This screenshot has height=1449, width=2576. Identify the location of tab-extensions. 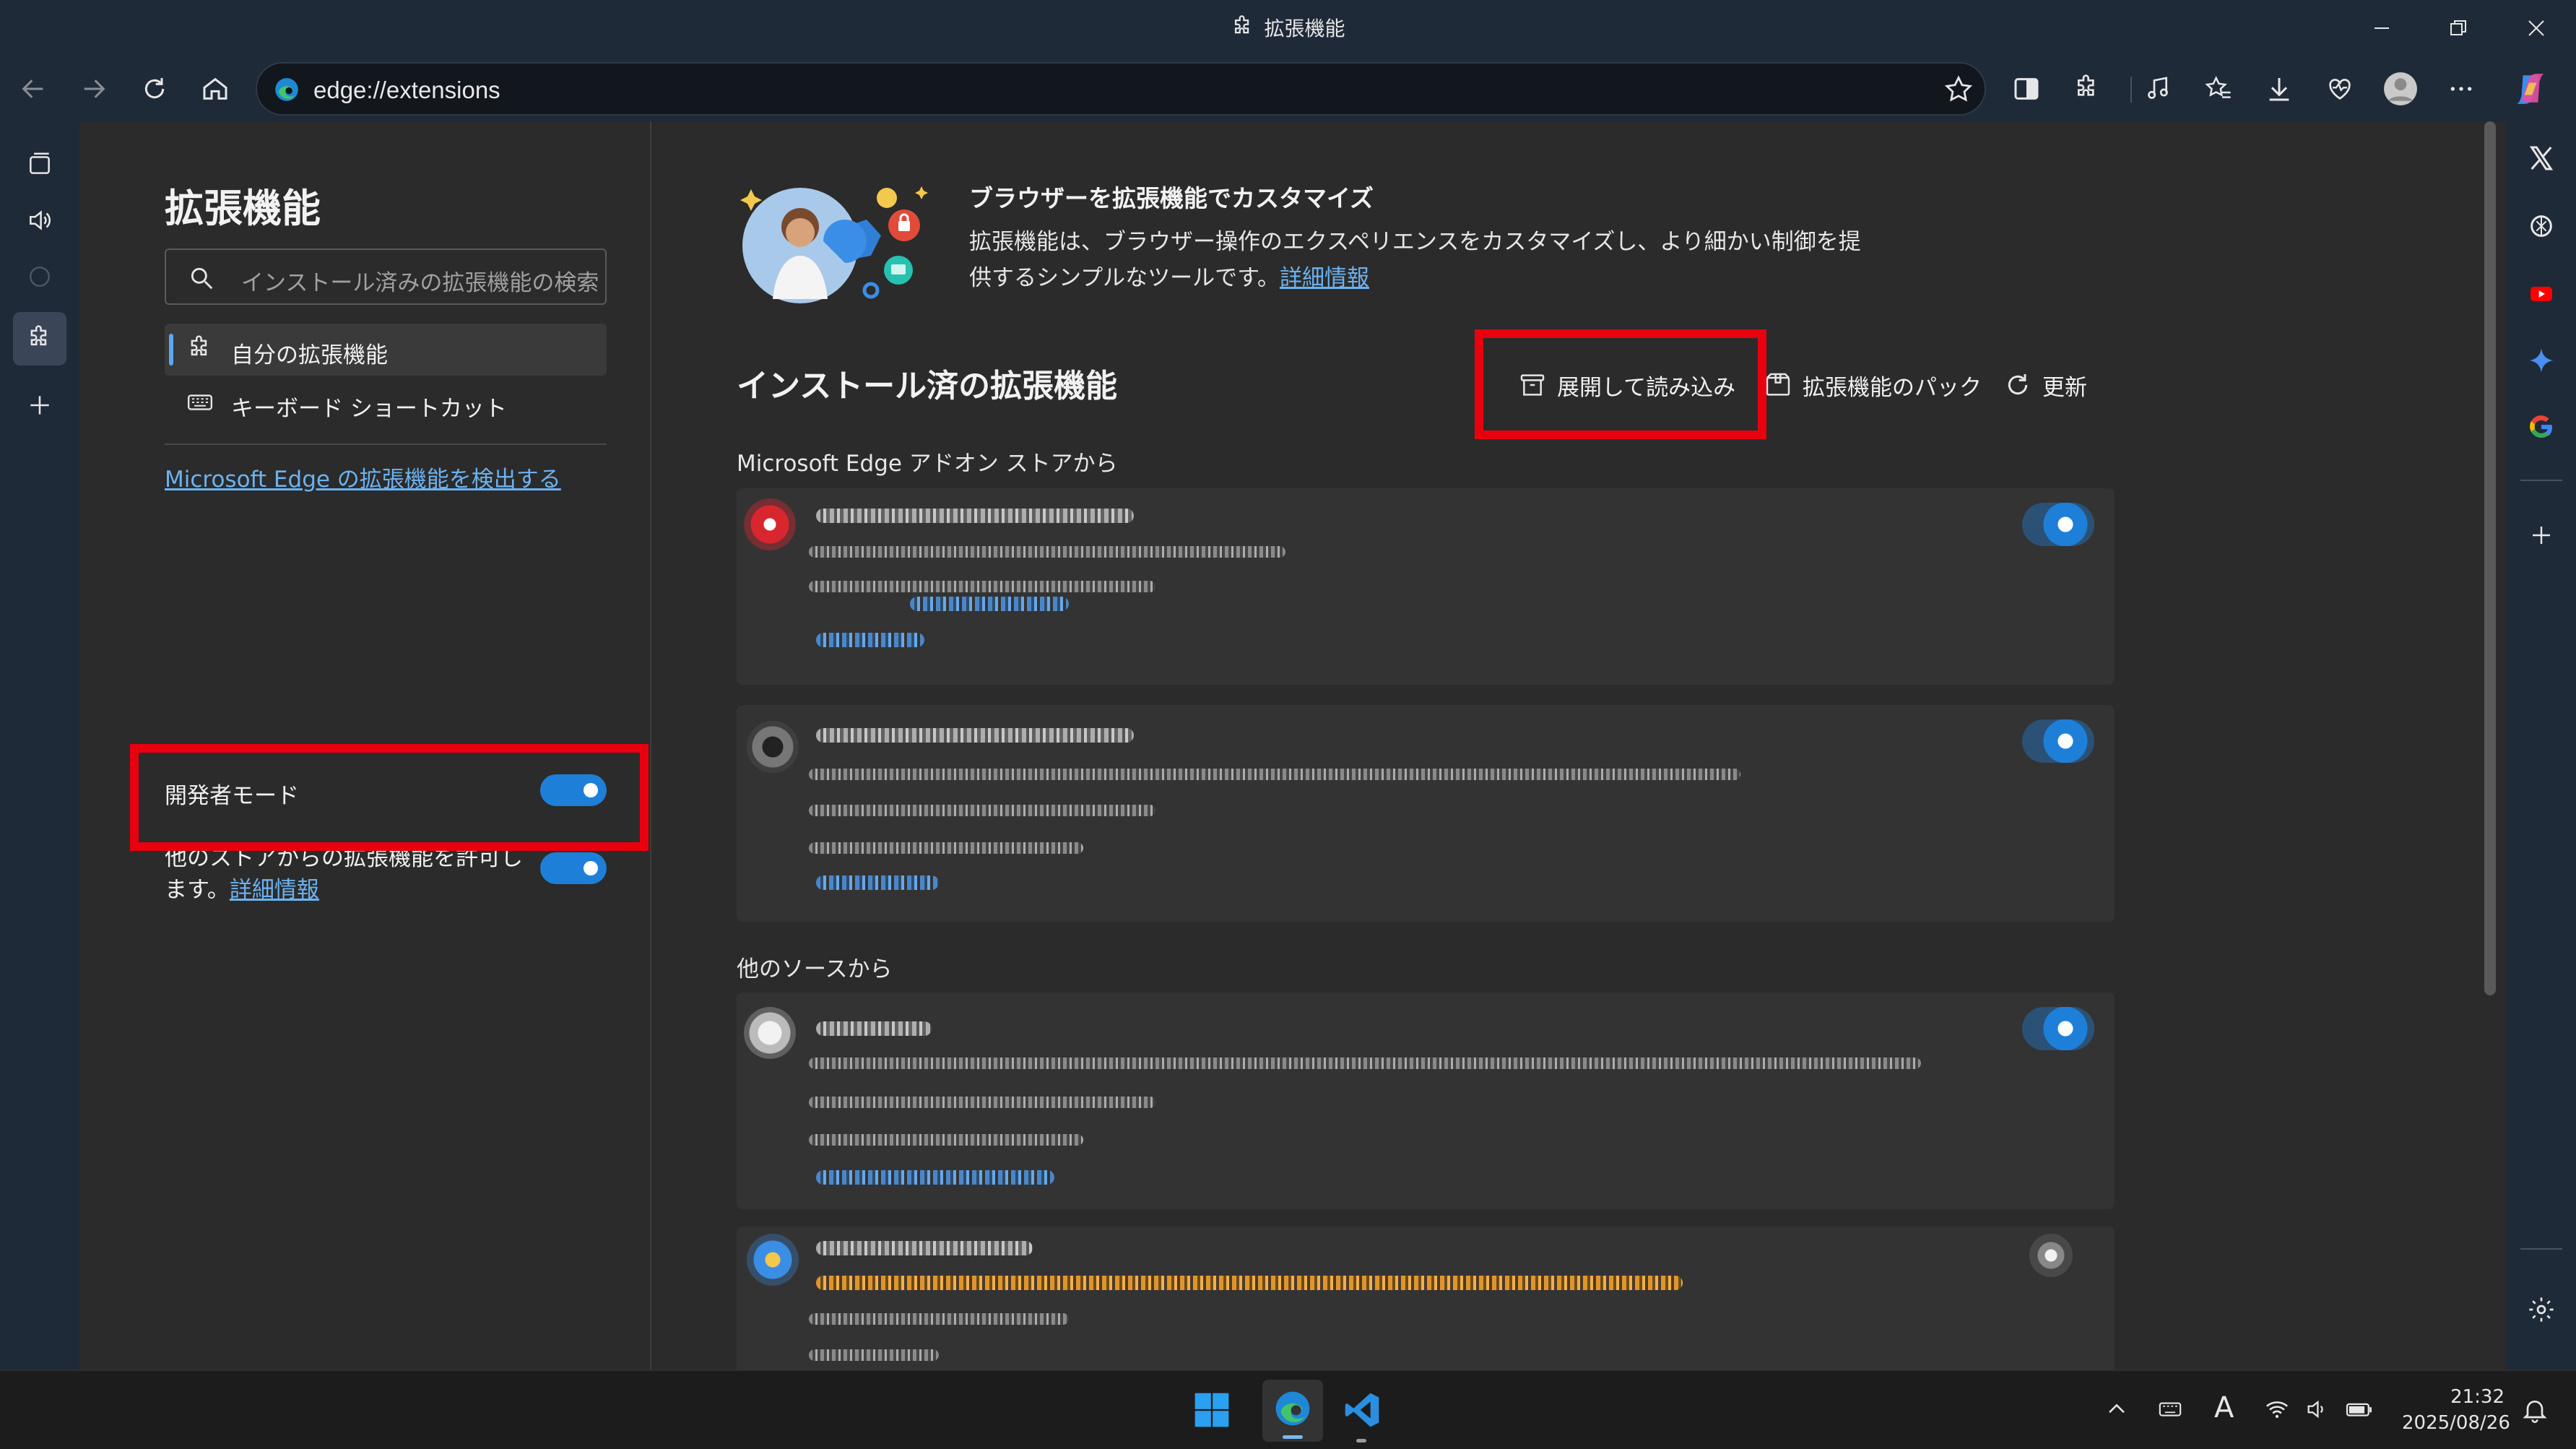
(39, 339).